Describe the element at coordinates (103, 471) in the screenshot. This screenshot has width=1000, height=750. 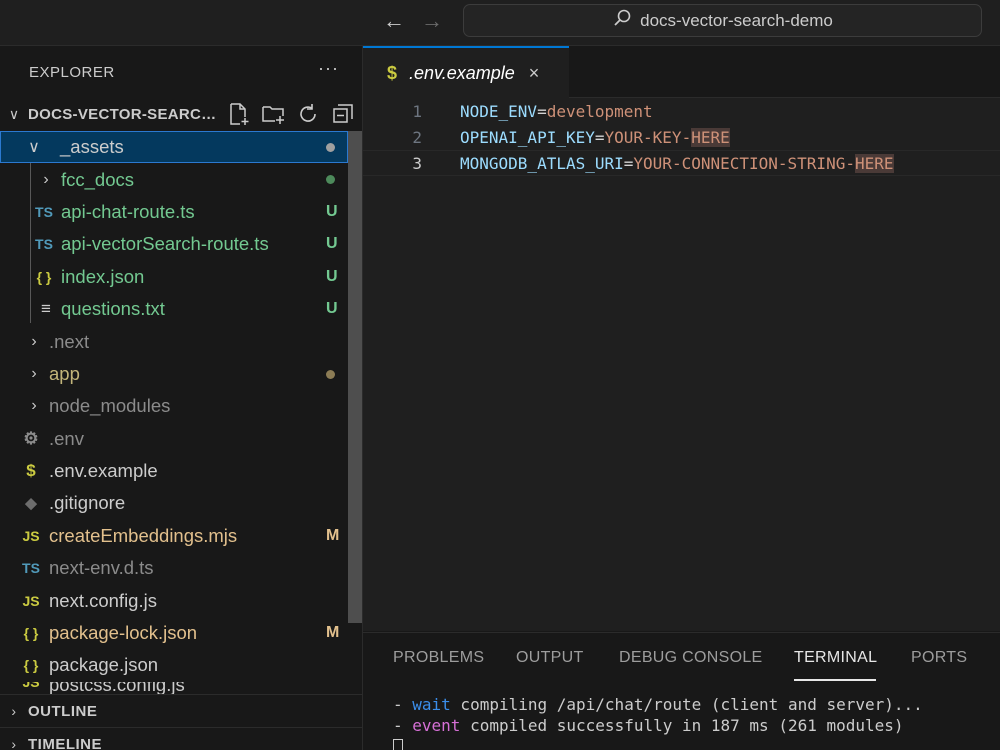
I see `tree-item-label: .env.example` at that location.